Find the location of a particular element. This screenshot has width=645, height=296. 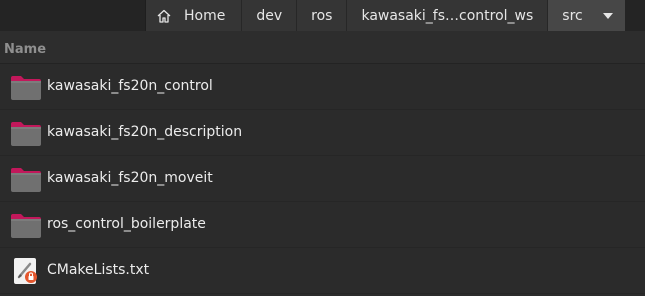

breadcrumb-workspace: kawasaki_fs…control_ws is located at coordinates (448, 15).